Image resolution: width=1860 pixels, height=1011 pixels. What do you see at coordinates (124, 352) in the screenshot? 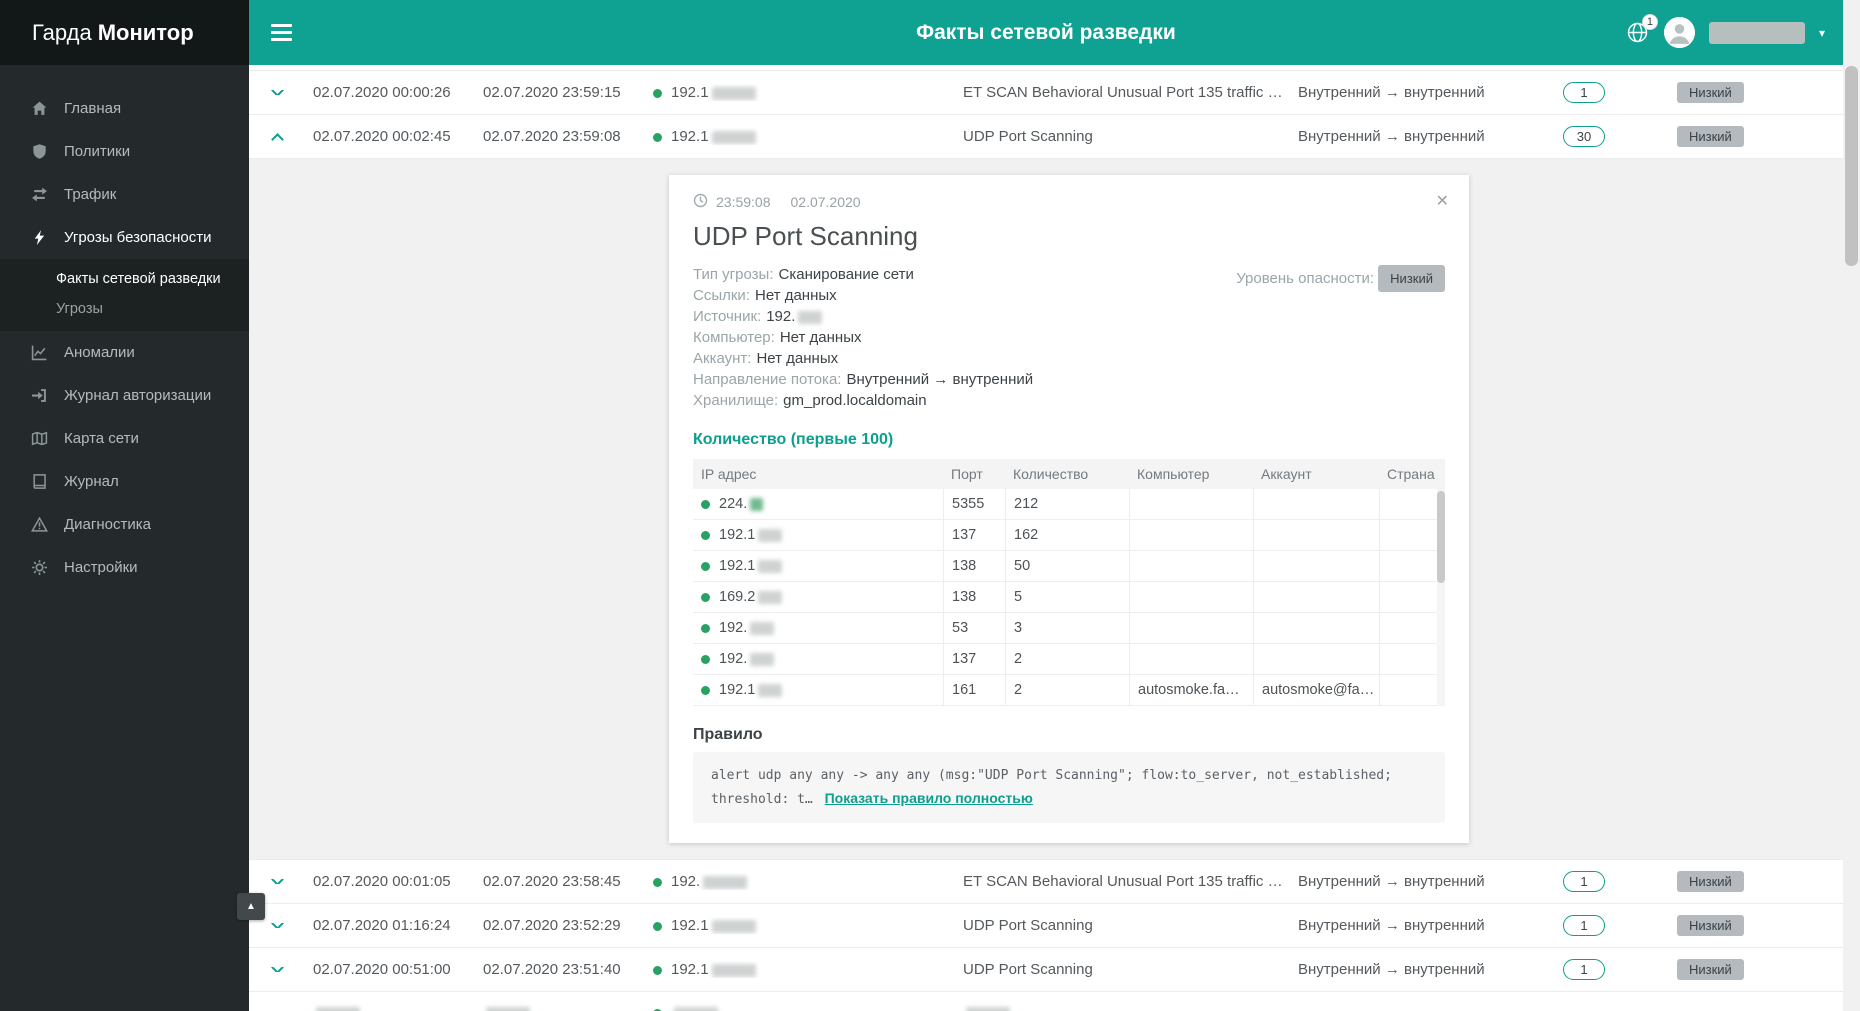
I see `sidebar-item-anomalies: Аномалии` at bounding box center [124, 352].